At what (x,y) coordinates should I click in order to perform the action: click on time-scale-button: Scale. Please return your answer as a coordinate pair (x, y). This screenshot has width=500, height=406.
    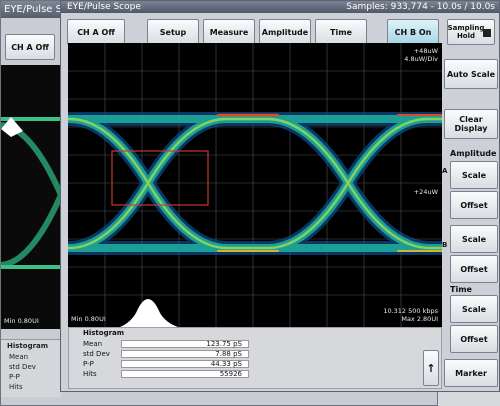
    Looking at the image, I should click on (474, 309).